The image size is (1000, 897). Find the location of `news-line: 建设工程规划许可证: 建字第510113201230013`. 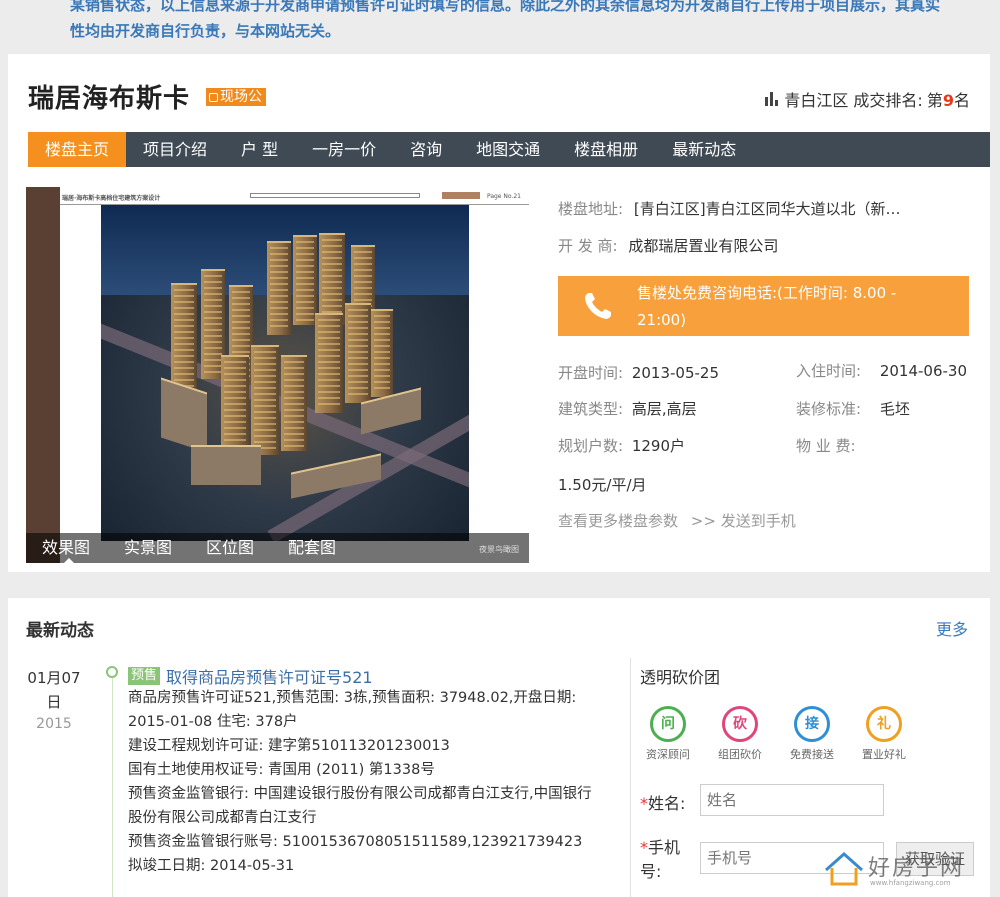

news-line: 建设工程规划许可证: 建字第510113201230013 is located at coordinates (289, 746).